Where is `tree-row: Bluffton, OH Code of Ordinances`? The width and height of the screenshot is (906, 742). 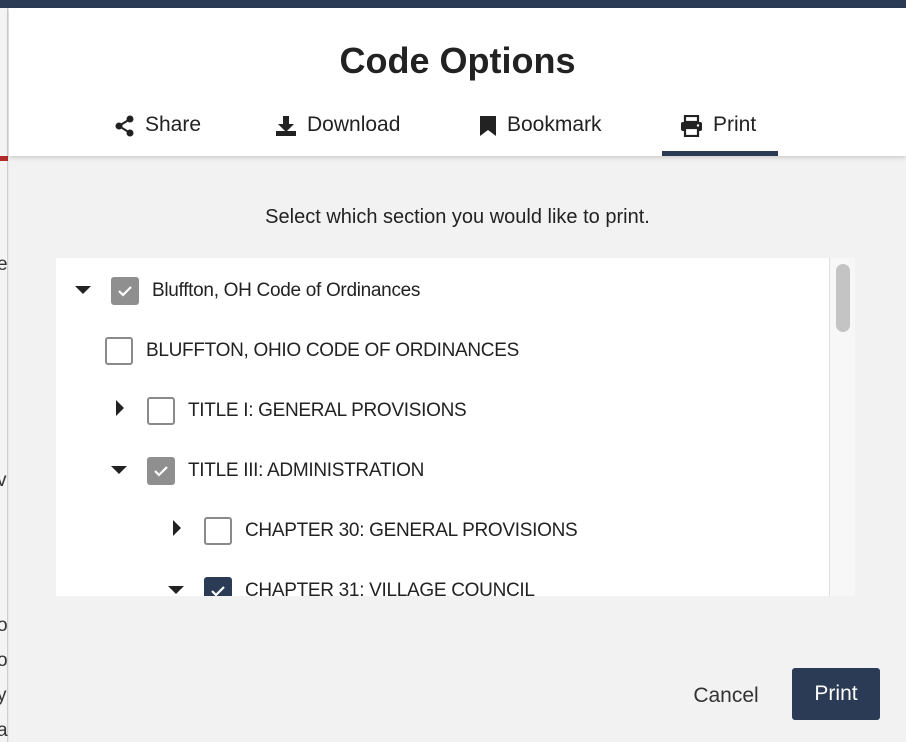
tree-row: Bluffton, OH Code of Ordinances is located at coordinates (441, 291).